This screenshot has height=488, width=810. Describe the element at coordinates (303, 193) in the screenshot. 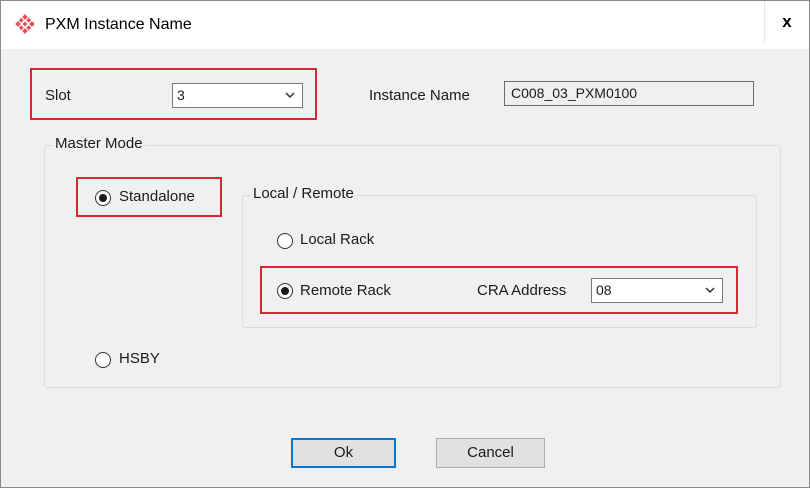

I see `local-remote-title: Local / Remote` at that location.